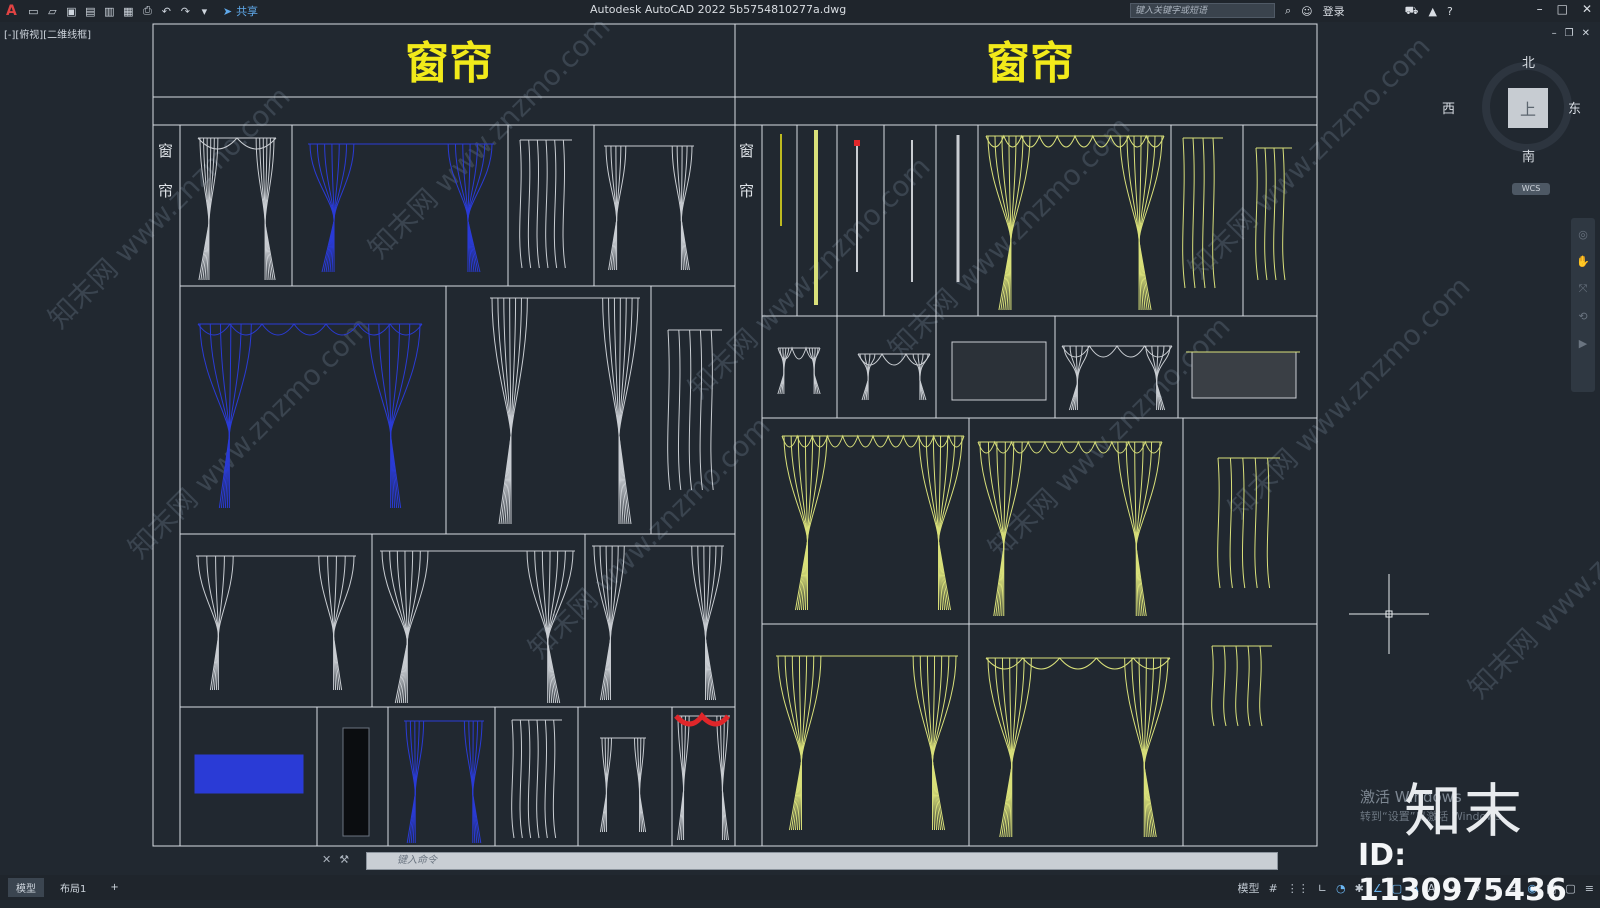 The image size is (1600, 908). What do you see at coordinates (1464, 811) in the screenshot?
I see `znzmo-logo: 知末` at bounding box center [1464, 811].